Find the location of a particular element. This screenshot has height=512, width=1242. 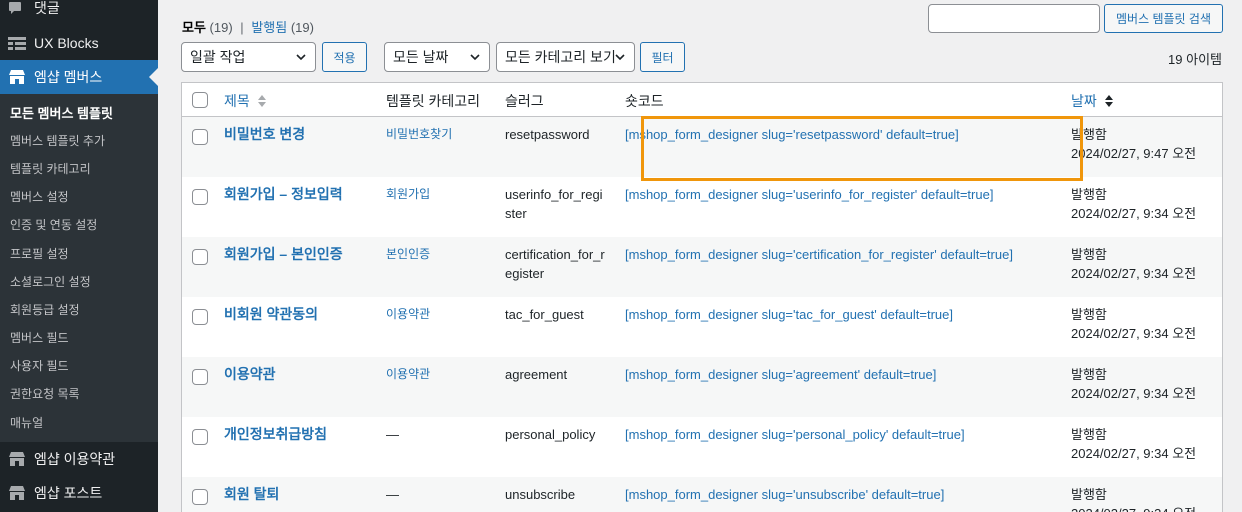

submenu-item: 멤버스 필드 is located at coordinates (79, 338).